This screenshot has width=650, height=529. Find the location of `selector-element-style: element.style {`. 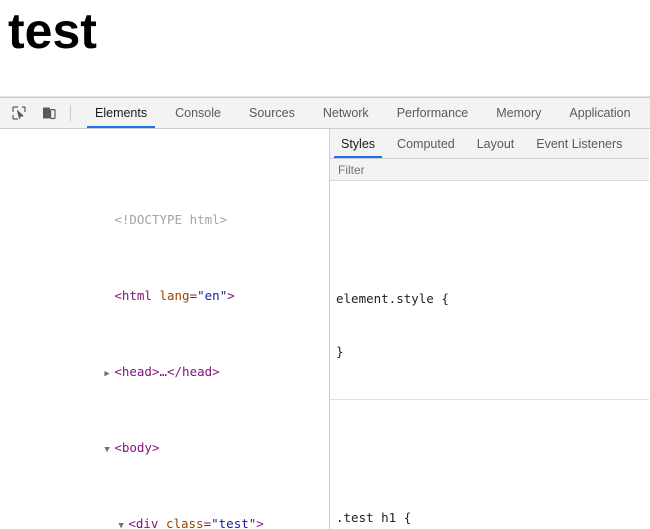

selector-element-style: element.style { is located at coordinates (492, 299).